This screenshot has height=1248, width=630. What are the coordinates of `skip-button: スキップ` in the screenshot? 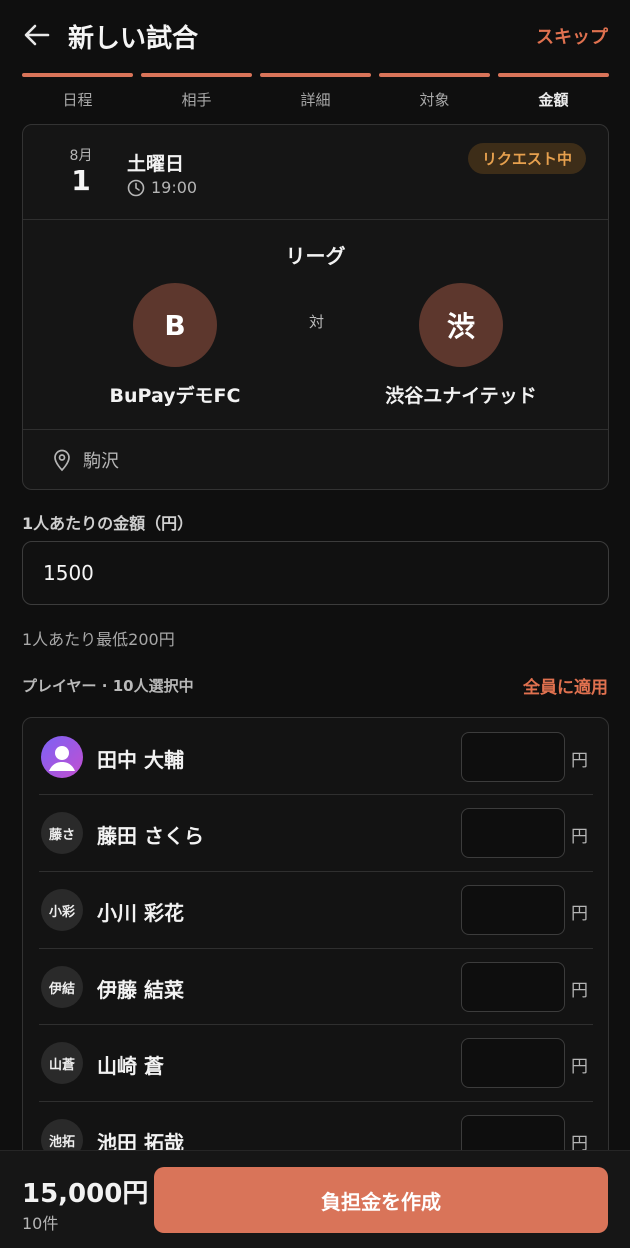 It's located at (572, 36).